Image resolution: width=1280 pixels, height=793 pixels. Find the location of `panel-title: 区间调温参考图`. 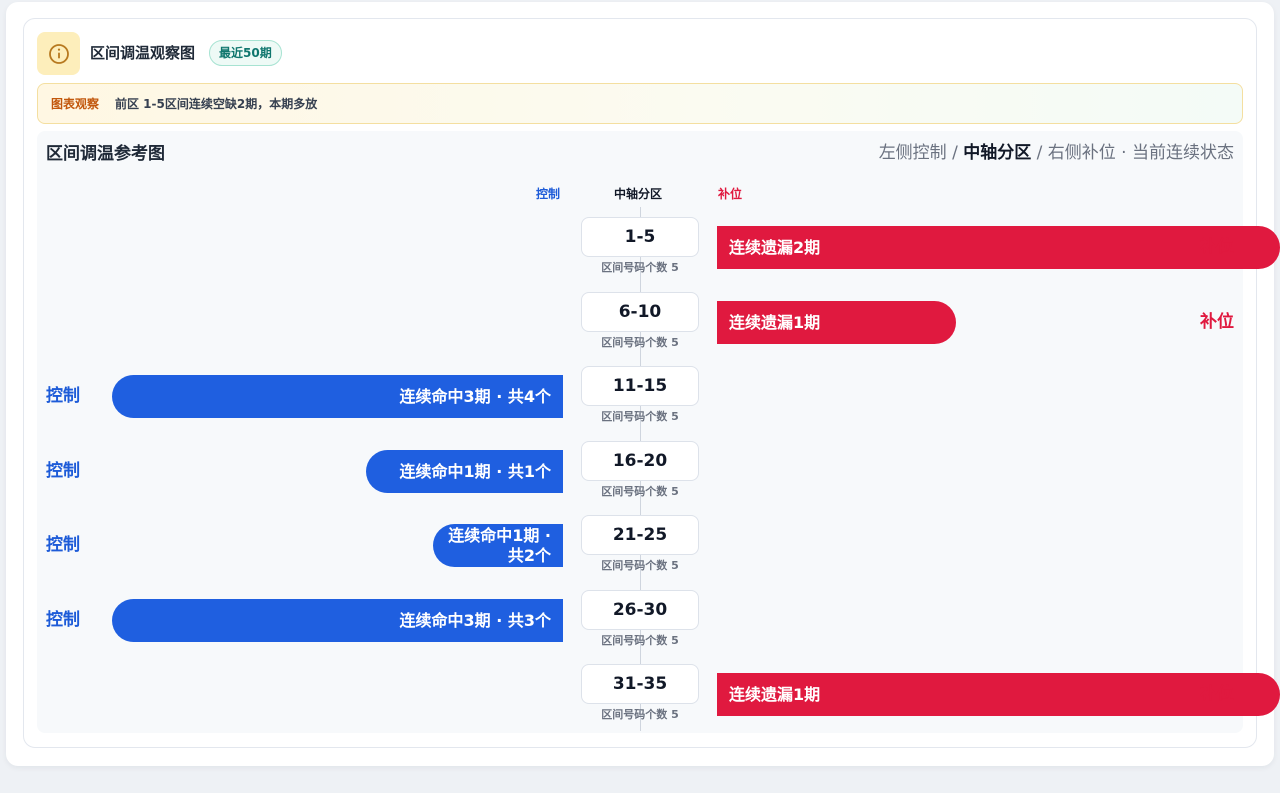

panel-title: 区间调温参考图 is located at coordinates (105, 154).